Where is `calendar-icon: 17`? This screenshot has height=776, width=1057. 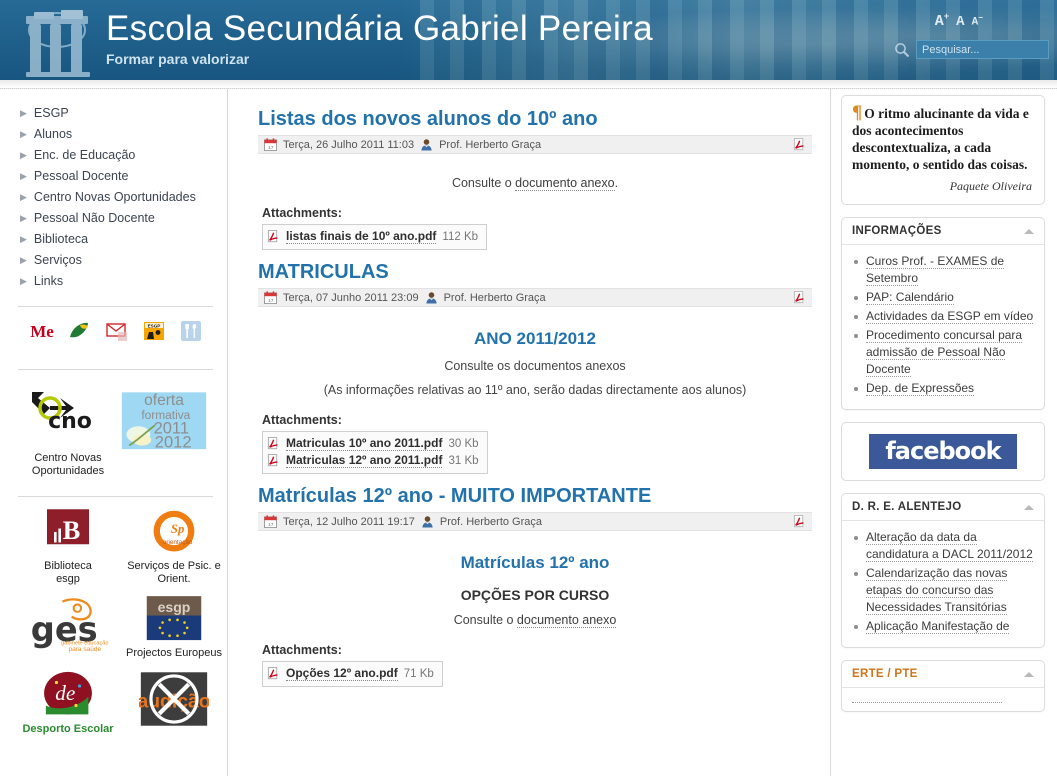 calendar-icon: 17 is located at coordinates (270, 297).